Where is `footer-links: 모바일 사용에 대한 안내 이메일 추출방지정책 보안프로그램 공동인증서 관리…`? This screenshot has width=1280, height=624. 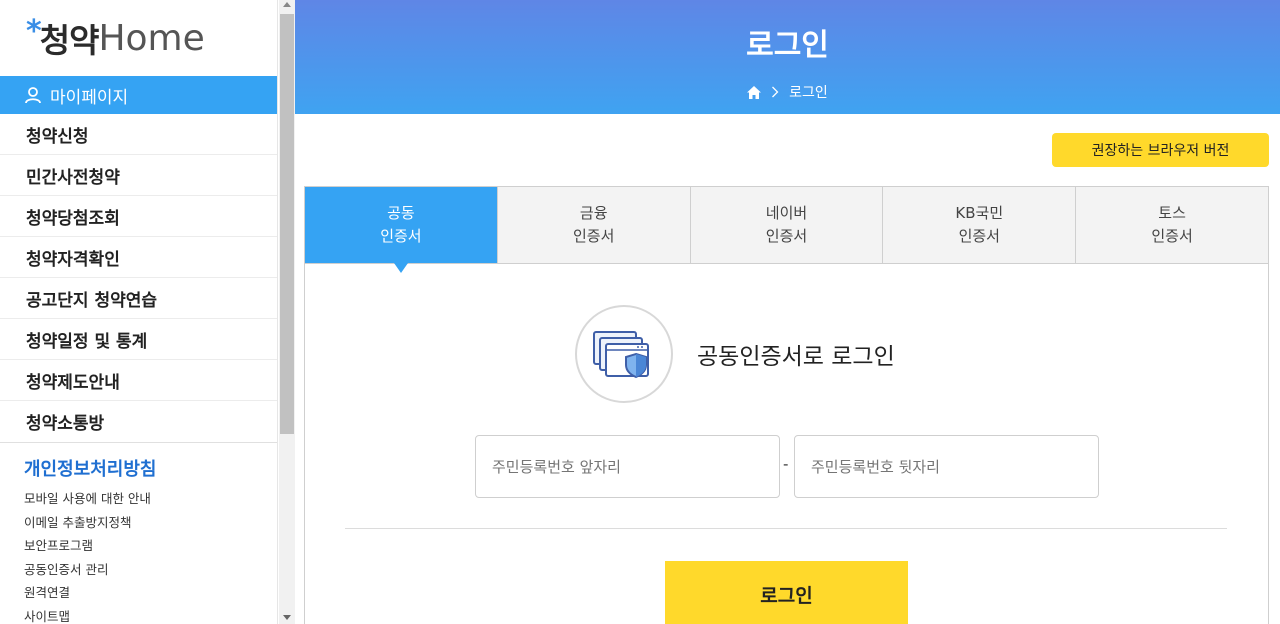 footer-links: 모바일 사용에 대한 안내 이메일 추출방지정책 보안프로그램 공동인증서 관리… is located at coordinates (138, 552).